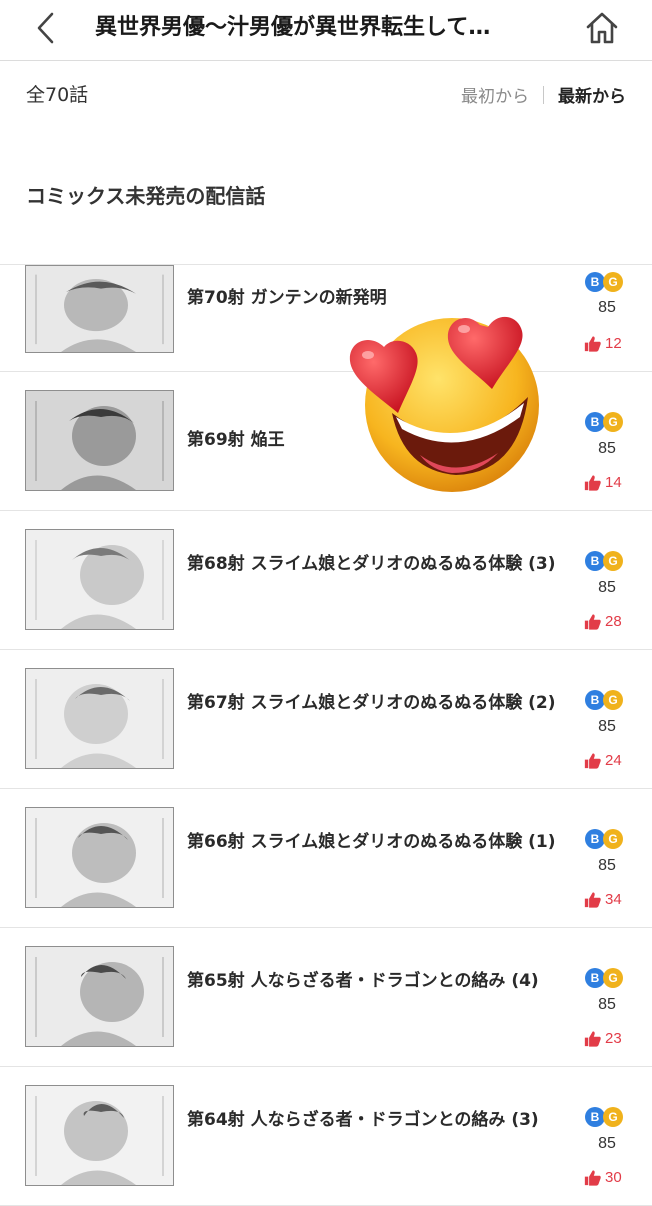  I want to click on sort-toggle: 最初から 最新から, so click(543, 94).